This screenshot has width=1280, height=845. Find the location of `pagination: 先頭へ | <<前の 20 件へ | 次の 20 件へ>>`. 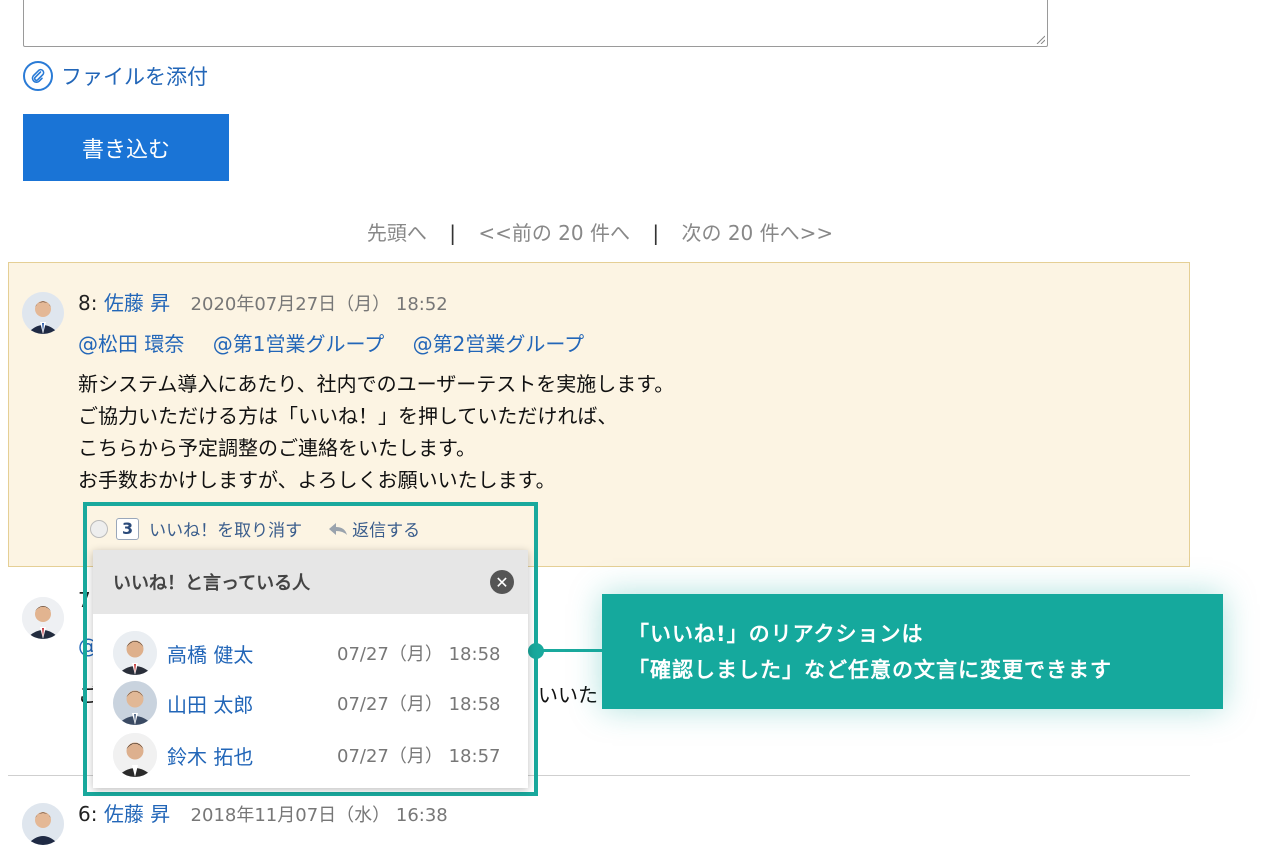

pagination: 先頭へ | <<前の 20 件へ | 次の 20 件へ>> is located at coordinates (600, 231).